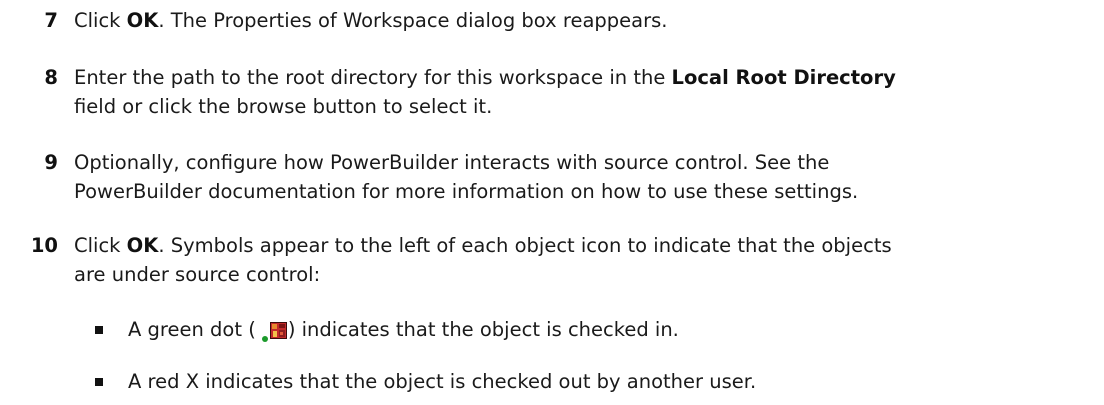  Describe the element at coordinates (783, 77) in the screenshot. I see `local-root-directory-keyword: Local Root Directory` at that location.